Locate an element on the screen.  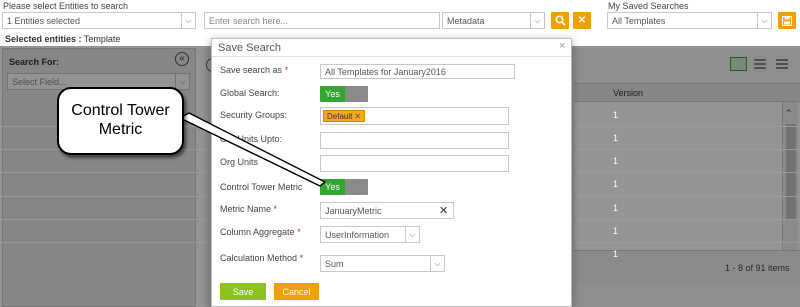
callout-line-1: Control Tower is located at coordinates (120, 110).